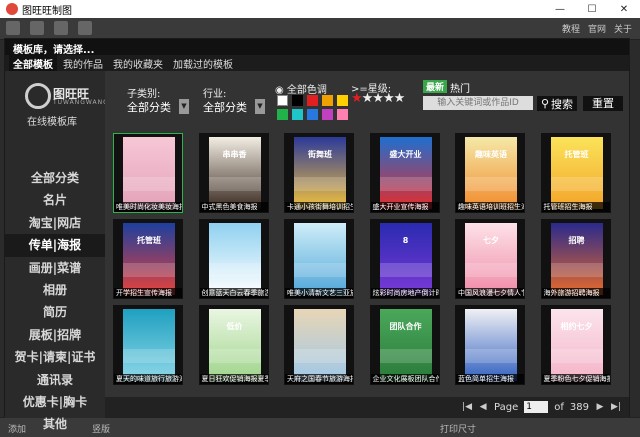 The image size is (640, 437). What do you see at coordinates (575, 259) in the screenshot?
I see `template-card: 招聘 海外旅游招聘海报` at bounding box center [575, 259].